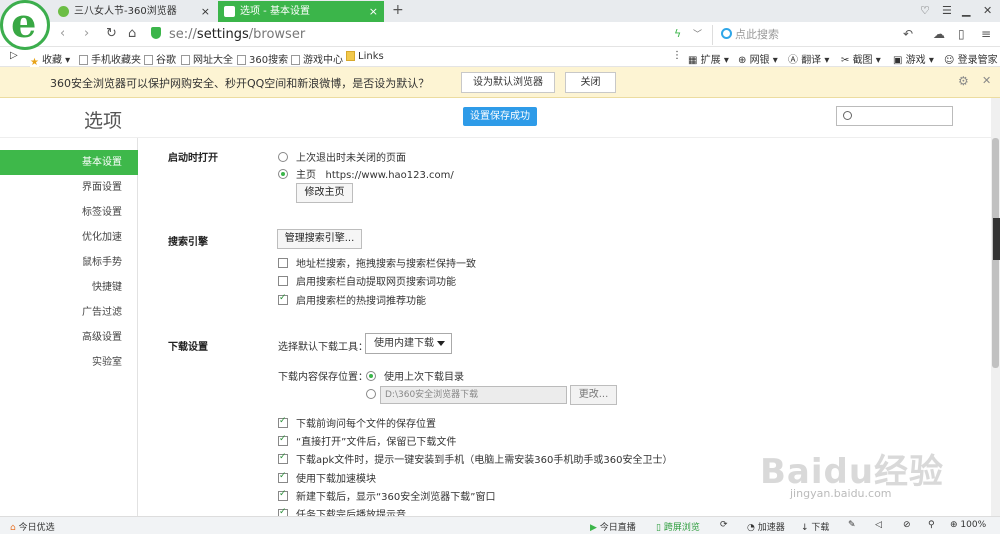 Image resolution: width=1000 pixels, height=534 pixels. I want to click on startup-heading: 启动时打开, so click(193, 158).